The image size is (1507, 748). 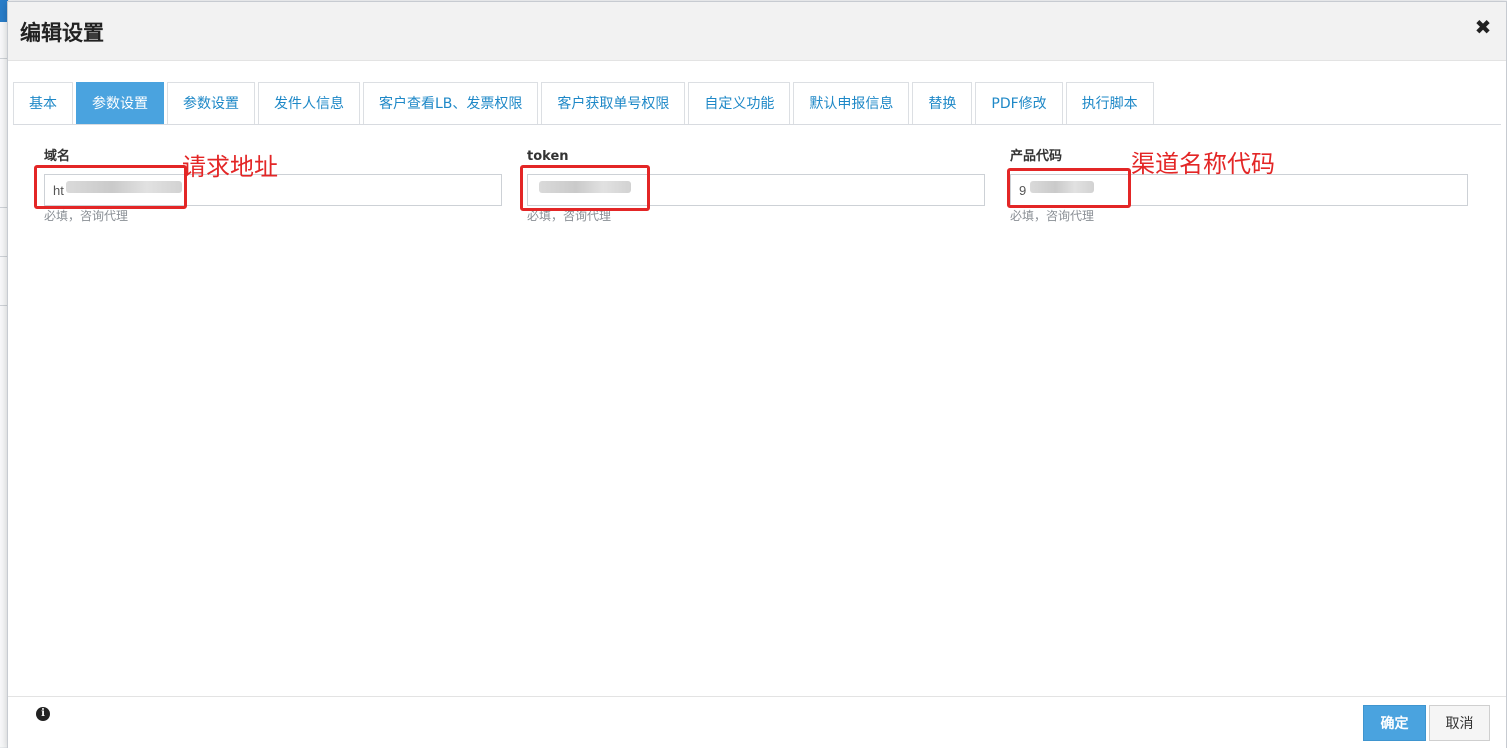 What do you see at coordinates (1483, 27) in the screenshot?
I see `close-icon: ✖` at bounding box center [1483, 27].